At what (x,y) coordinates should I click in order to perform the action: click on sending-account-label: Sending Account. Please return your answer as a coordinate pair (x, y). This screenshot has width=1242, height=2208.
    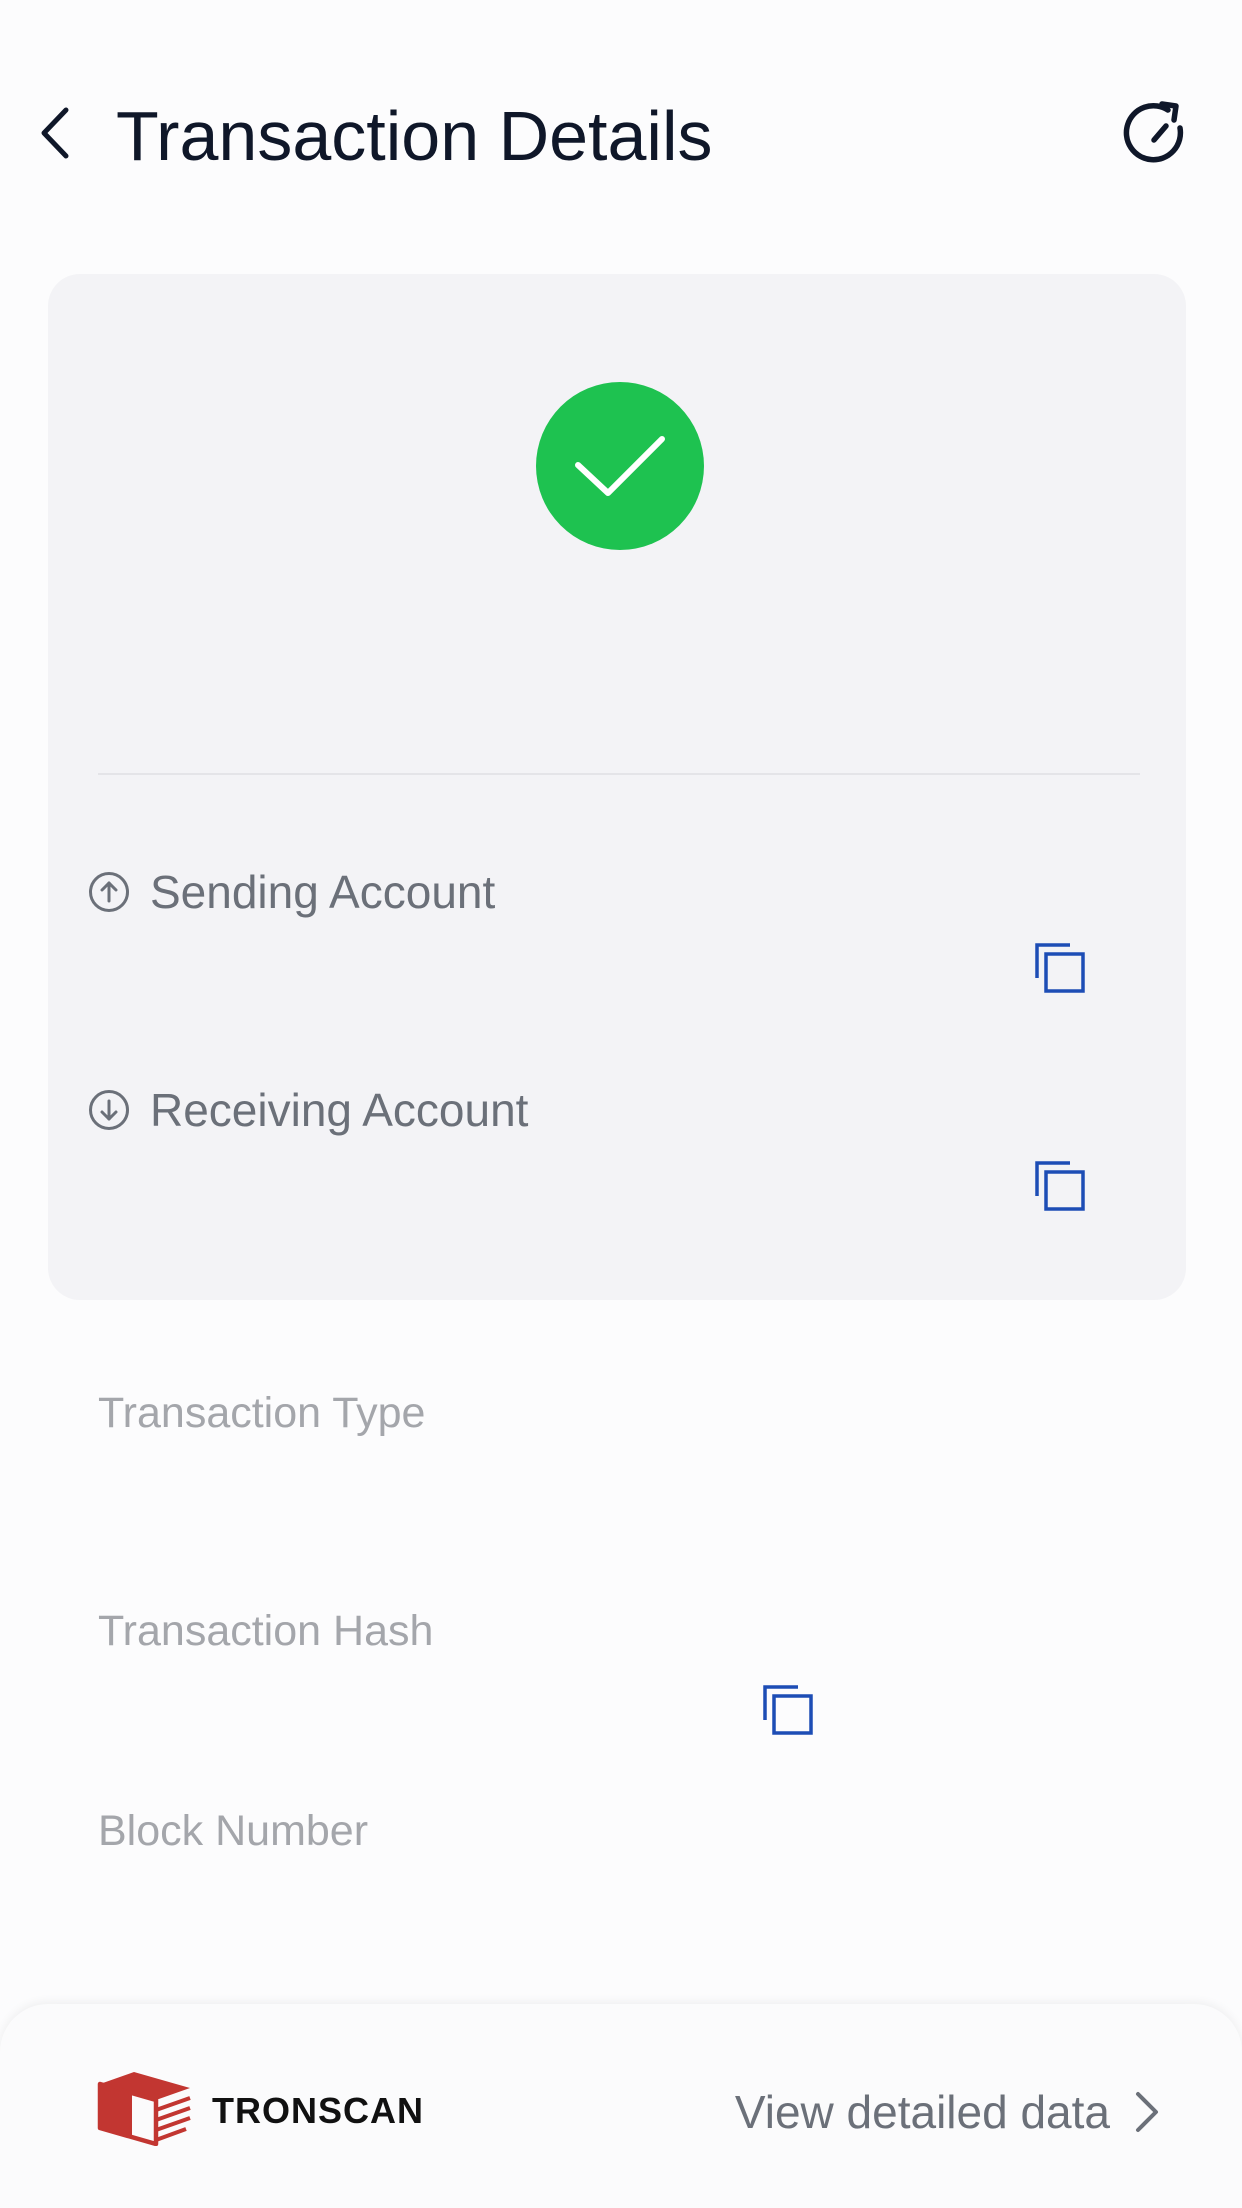
    Looking at the image, I should click on (323, 892).